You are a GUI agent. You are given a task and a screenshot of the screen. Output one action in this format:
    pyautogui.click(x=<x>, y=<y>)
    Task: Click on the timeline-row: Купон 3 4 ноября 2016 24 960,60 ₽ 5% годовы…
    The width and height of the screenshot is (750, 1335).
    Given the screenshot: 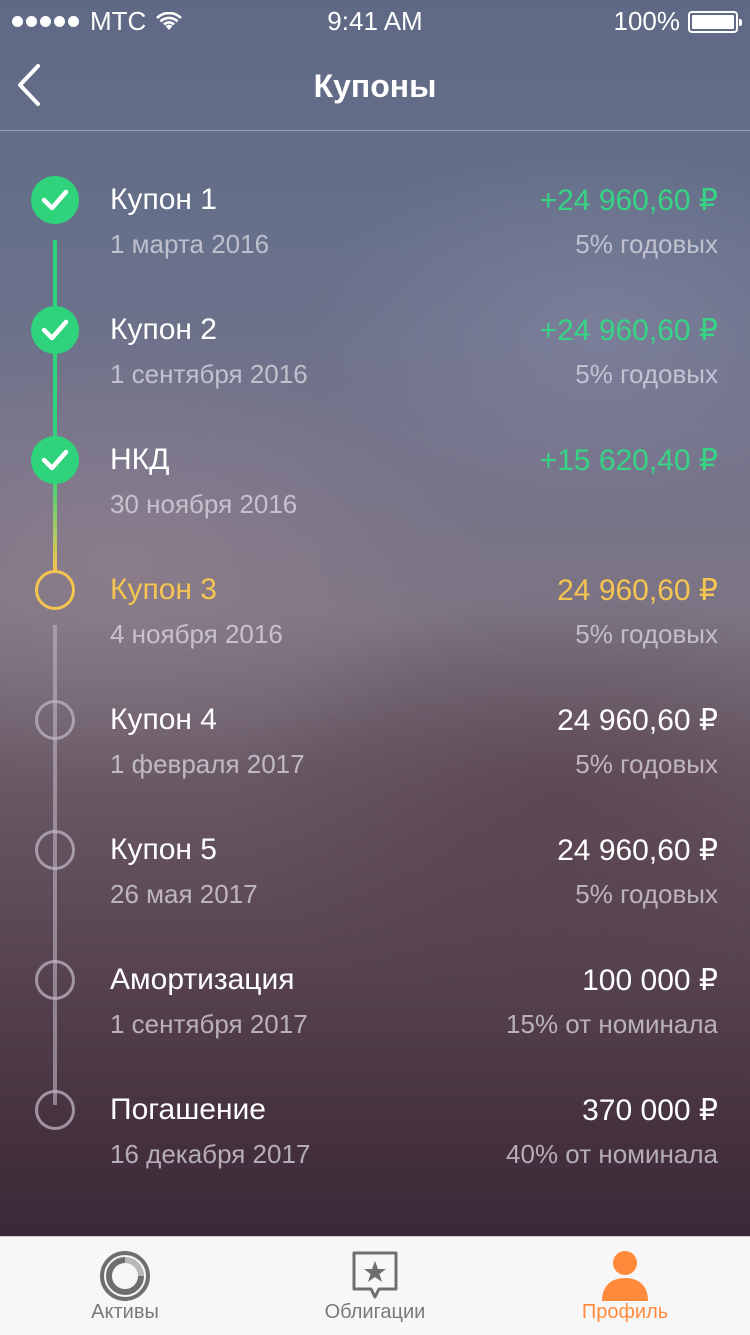 What is the action you would take?
    pyautogui.click(x=375, y=590)
    